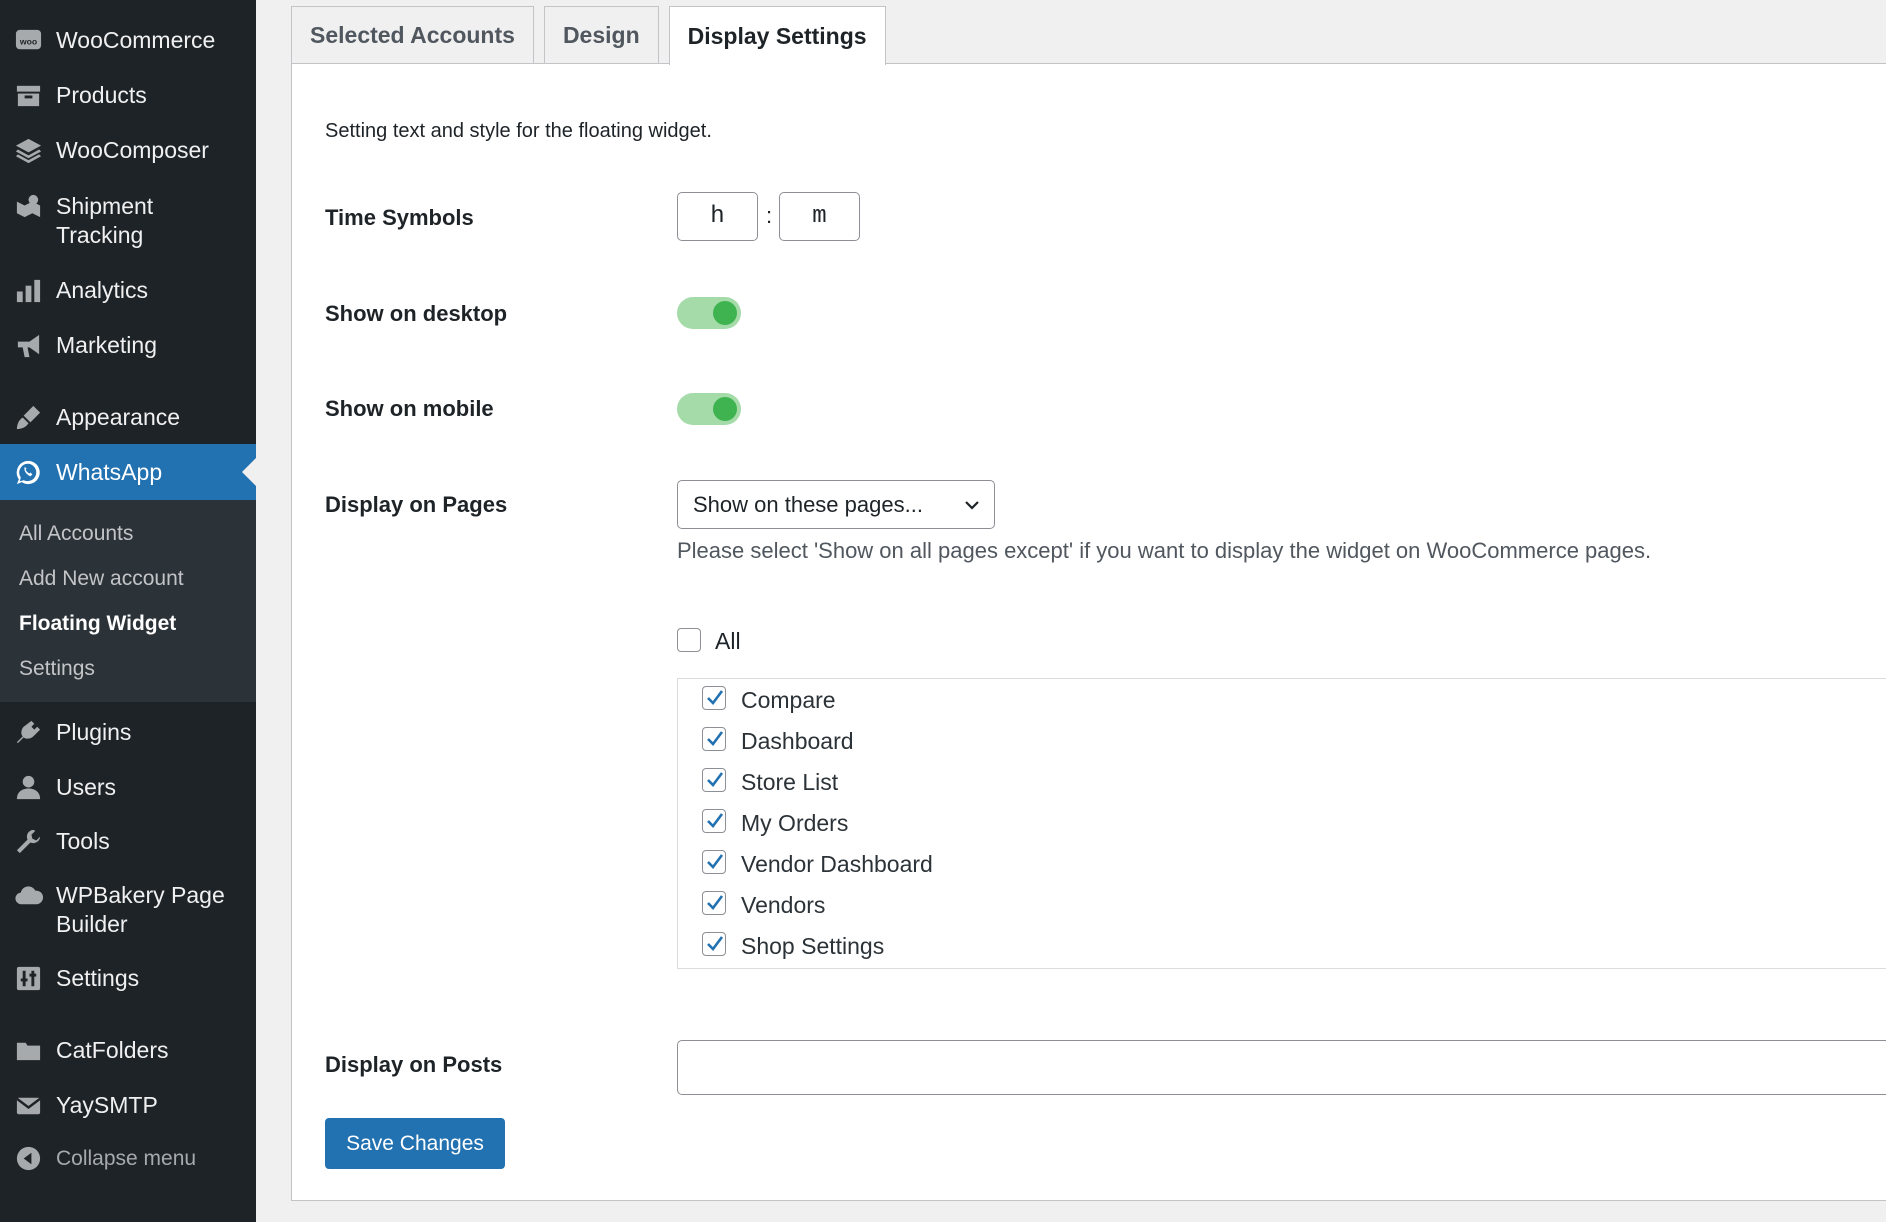 This screenshot has width=1886, height=1222. What do you see at coordinates (94, 732) in the screenshot?
I see `menu-label: Plugins` at bounding box center [94, 732].